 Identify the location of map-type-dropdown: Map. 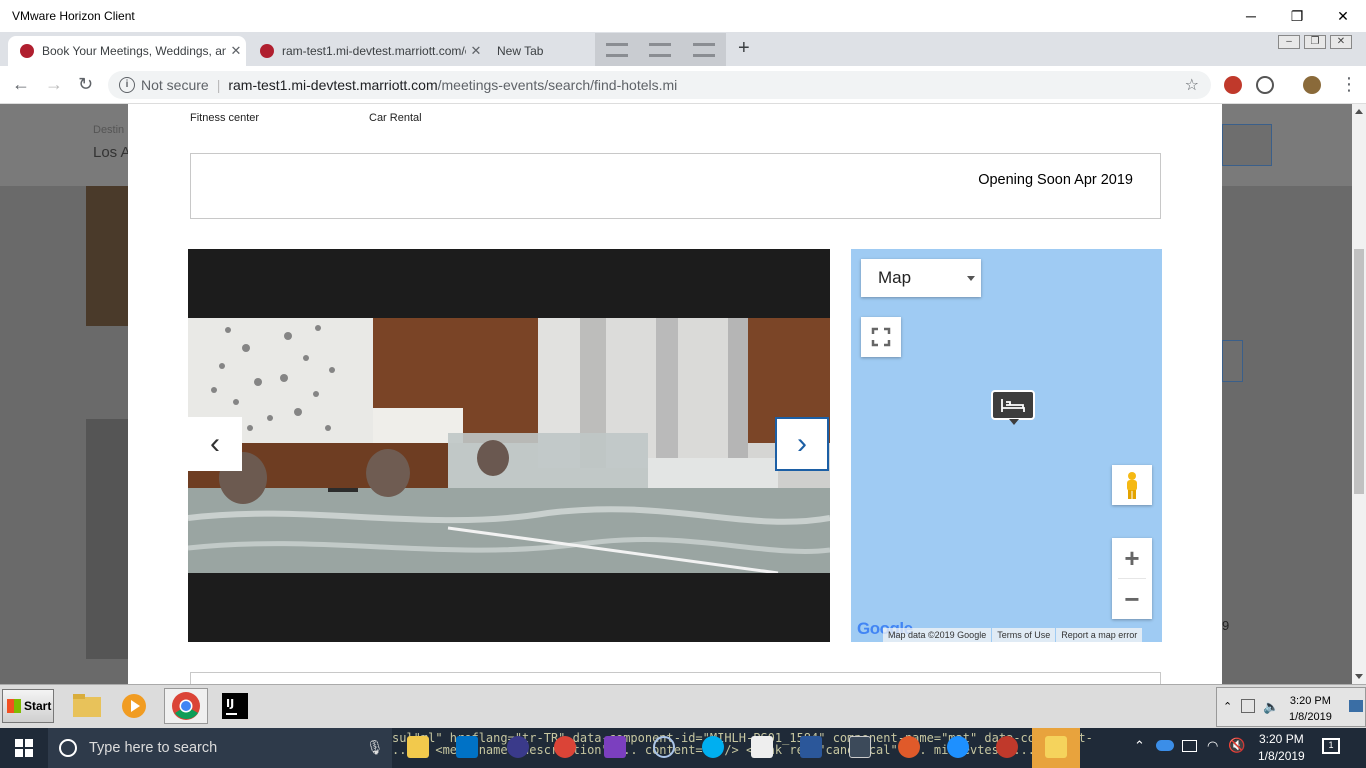
(921, 278).